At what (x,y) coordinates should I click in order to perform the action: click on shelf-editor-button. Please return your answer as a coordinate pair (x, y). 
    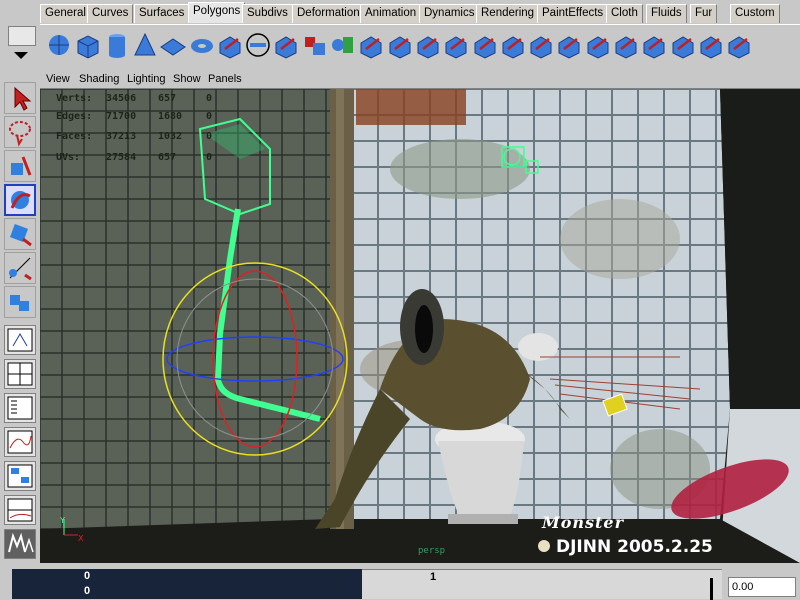
    Looking at the image, I should click on (22, 36).